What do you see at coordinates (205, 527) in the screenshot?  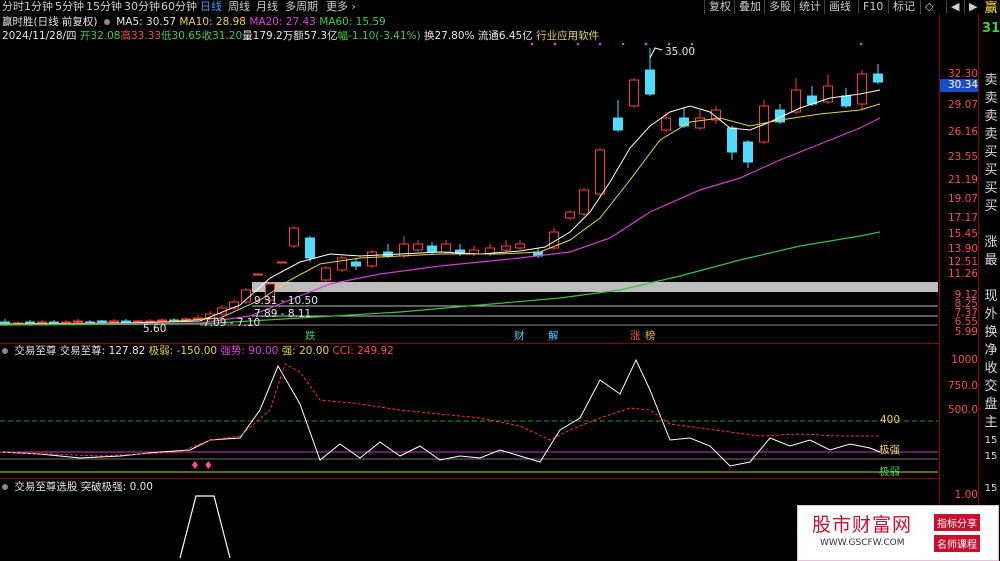 I see `breakout-signal-line` at bounding box center [205, 527].